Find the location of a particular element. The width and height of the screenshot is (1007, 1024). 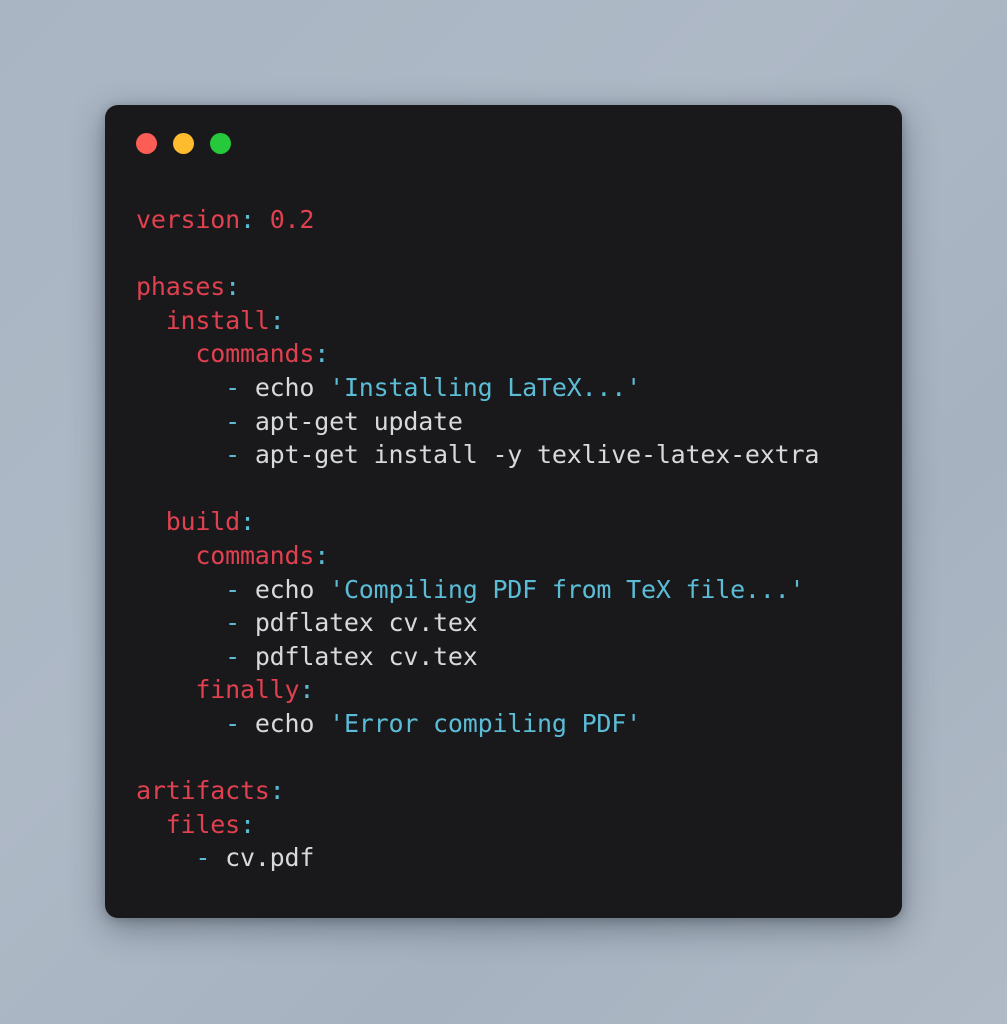

code-token-str: 'Error compiling PDF' is located at coordinates (485, 723).